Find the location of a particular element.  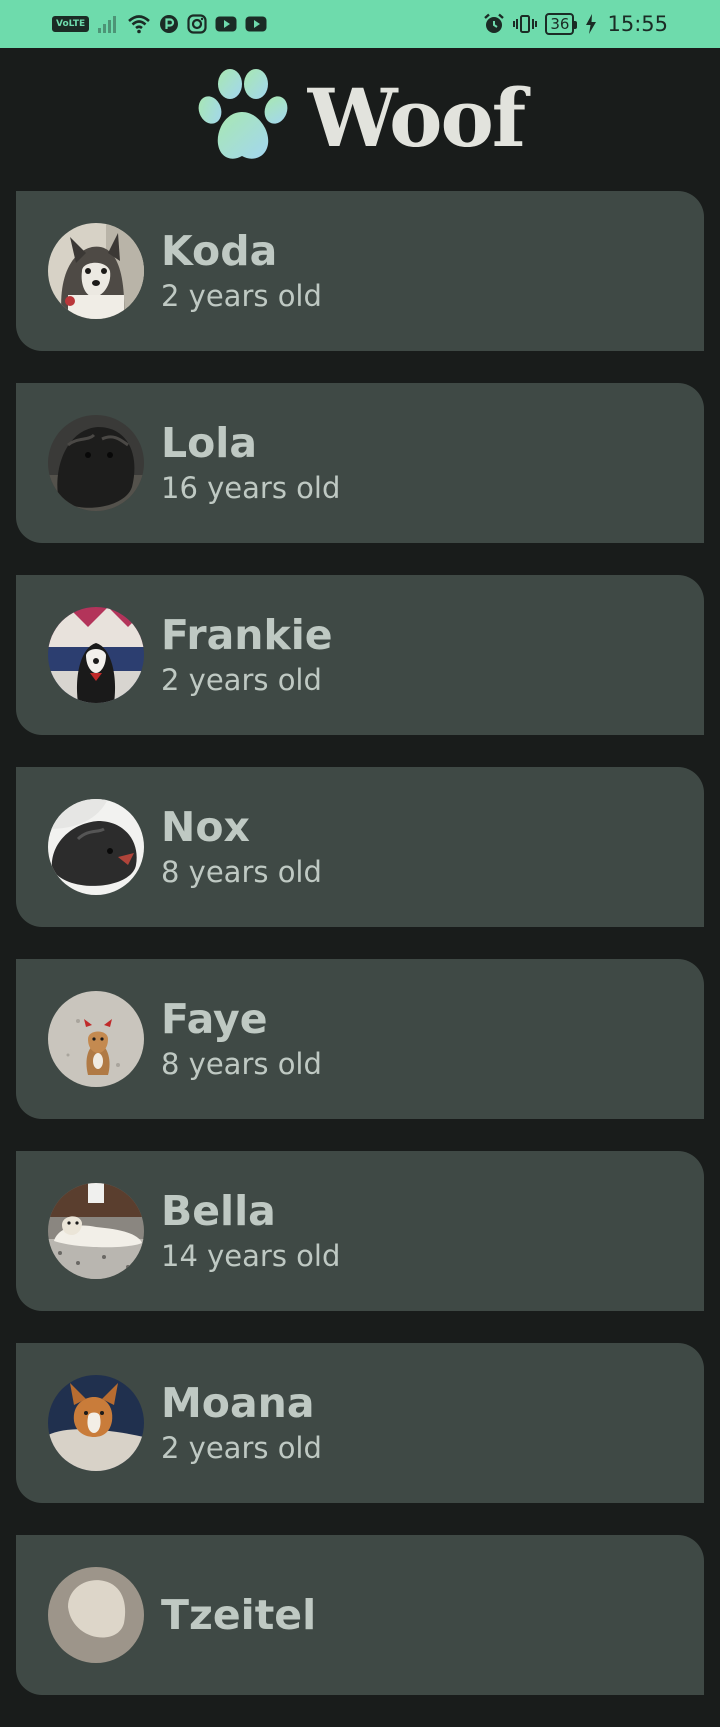

wifi-icon is located at coordinates (139, 24).